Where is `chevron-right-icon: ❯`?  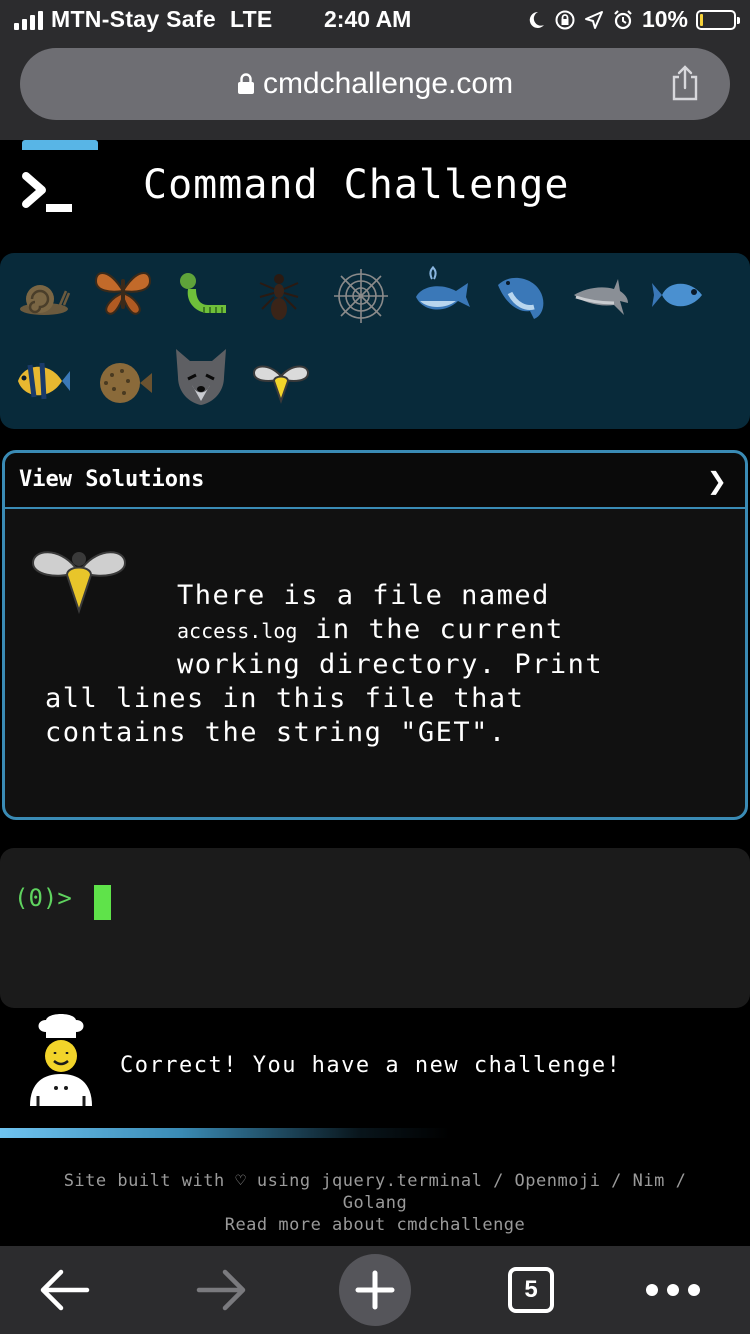 chevron-right-icon: ❯ is located at coordinates (716, 481).